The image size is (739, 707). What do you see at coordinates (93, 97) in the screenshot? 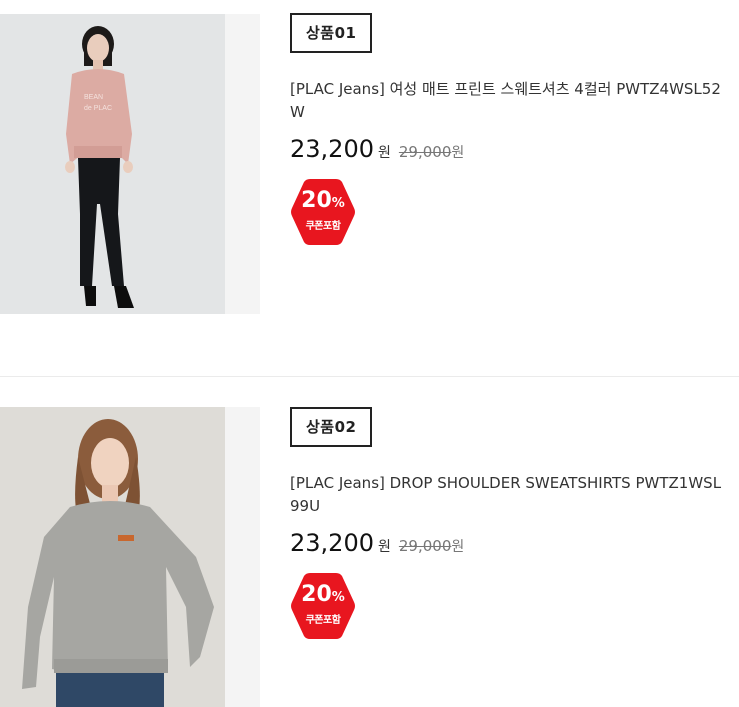
I see `svg-text: BEAN` at bounding box center [93, 97].